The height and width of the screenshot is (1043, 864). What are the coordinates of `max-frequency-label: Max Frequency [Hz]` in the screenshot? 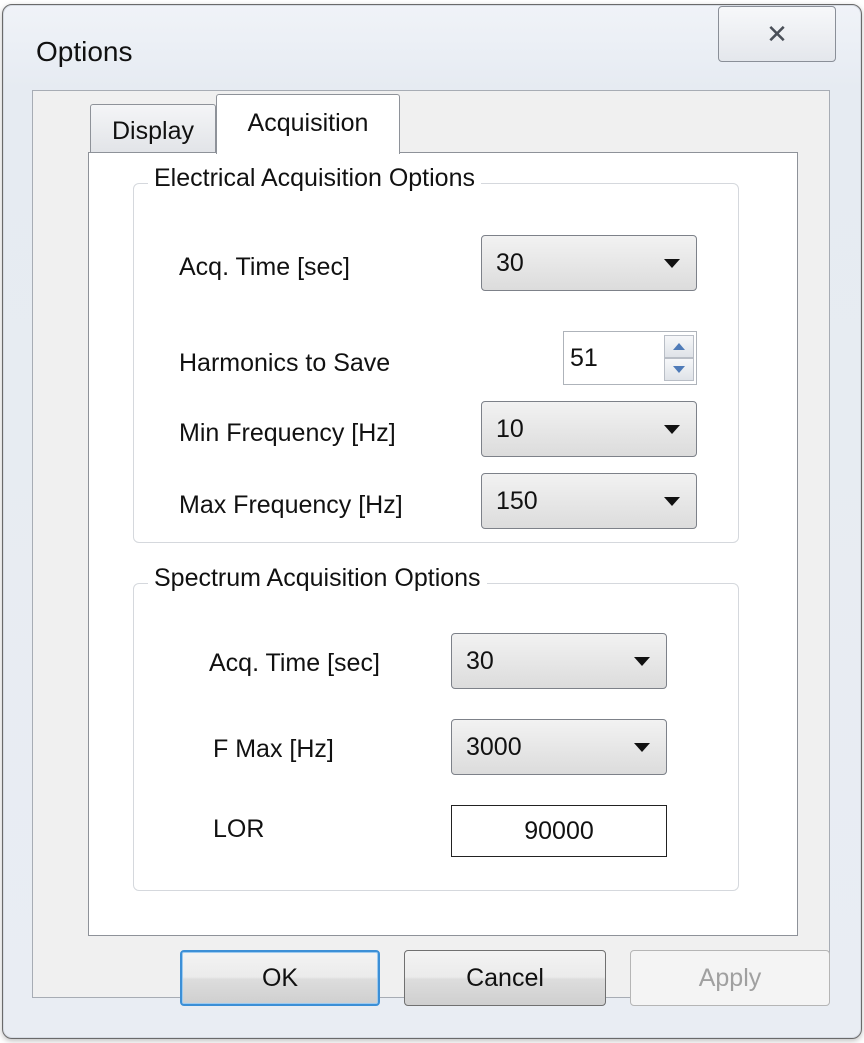 It's located at (291, 505).